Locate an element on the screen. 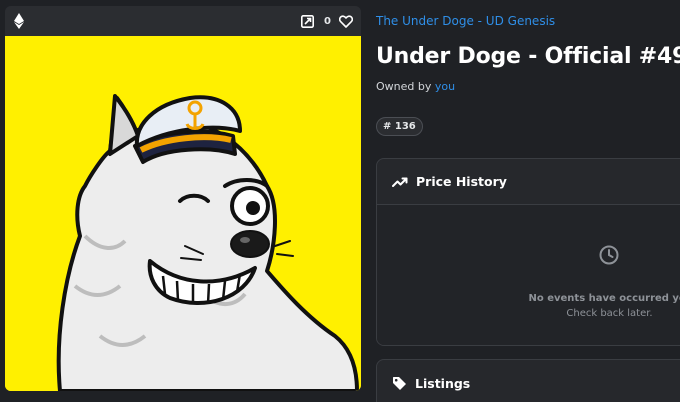 The width and height of the screenshot is (680, 402). ethereum-icon is located at coordinates (19, 21).